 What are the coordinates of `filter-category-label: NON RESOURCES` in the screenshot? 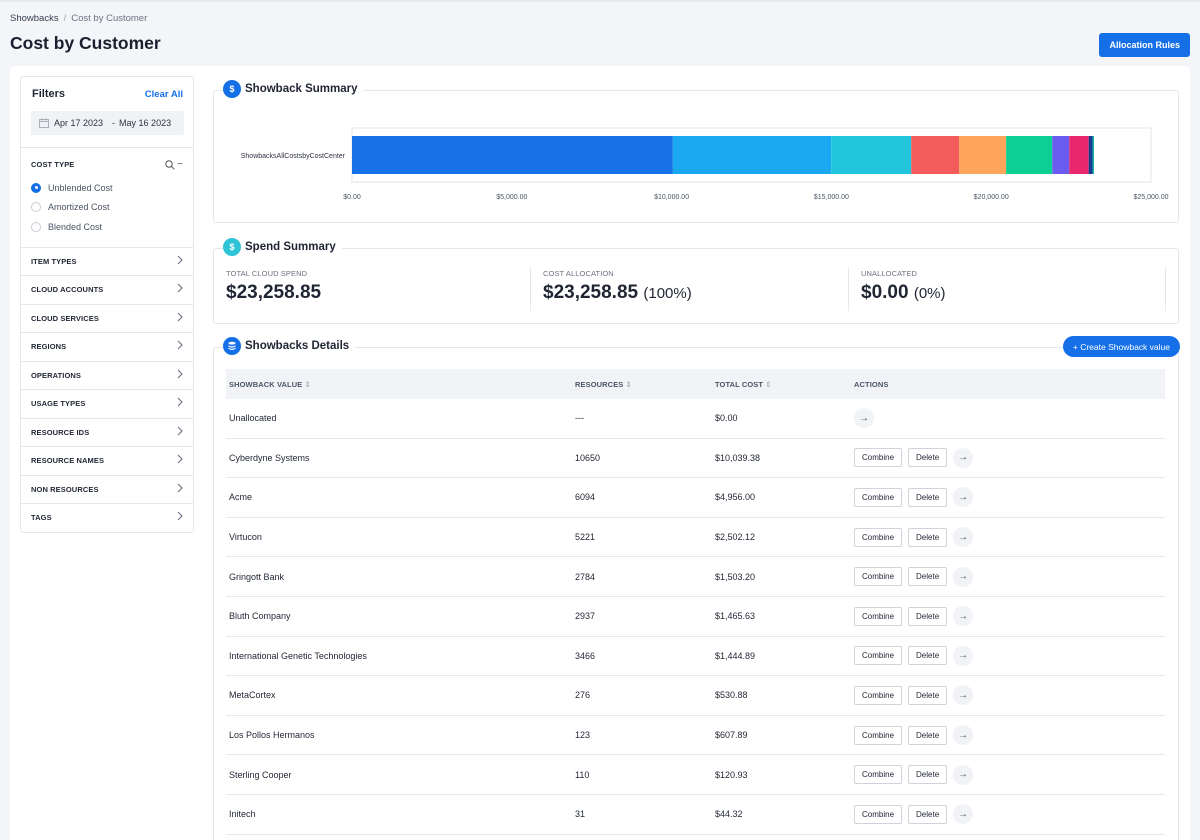 It's located at (65, 489).